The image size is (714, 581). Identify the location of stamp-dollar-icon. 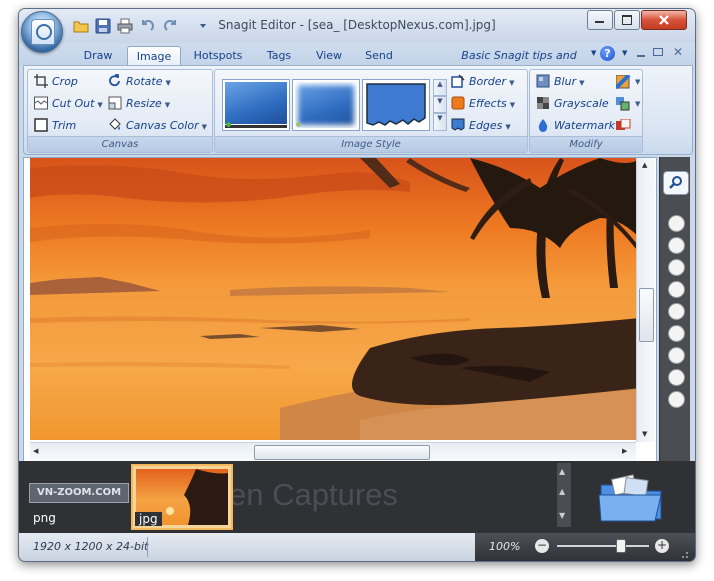
(676, 333).